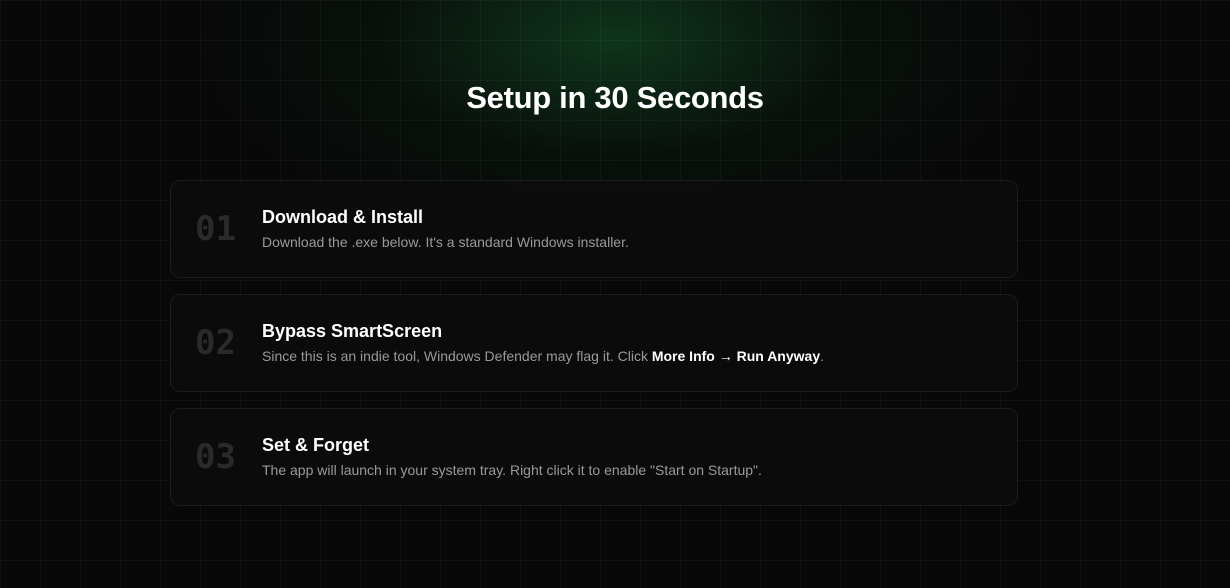  Describe the element at coordinates (615, 97) in the screenshot. I see `section-title: Setup in 30 Seconds` at that location.